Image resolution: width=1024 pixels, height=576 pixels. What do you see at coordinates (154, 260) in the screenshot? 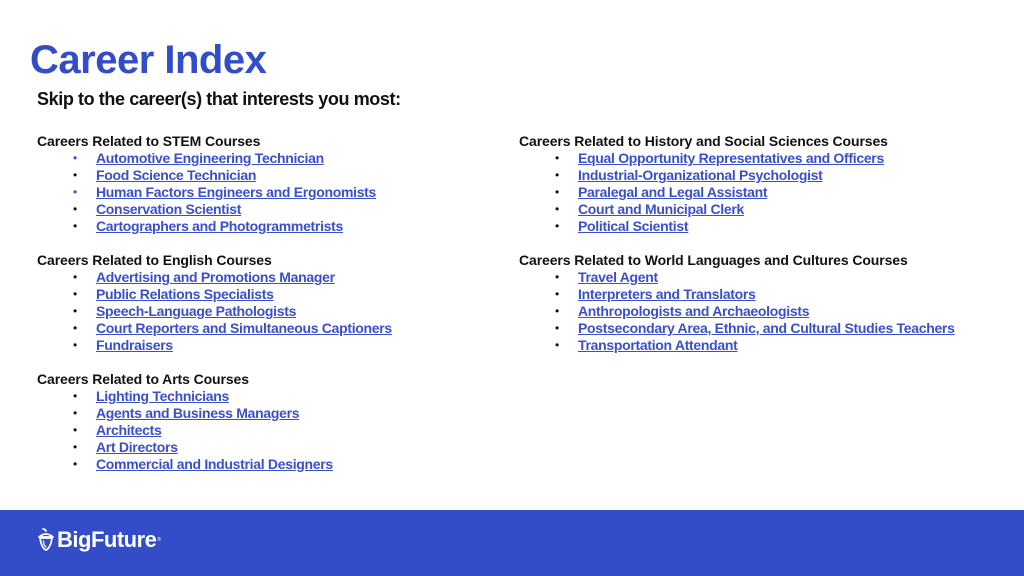
I see `section-heading: Careers Related to English Courses` at bounding box center [154, 260].